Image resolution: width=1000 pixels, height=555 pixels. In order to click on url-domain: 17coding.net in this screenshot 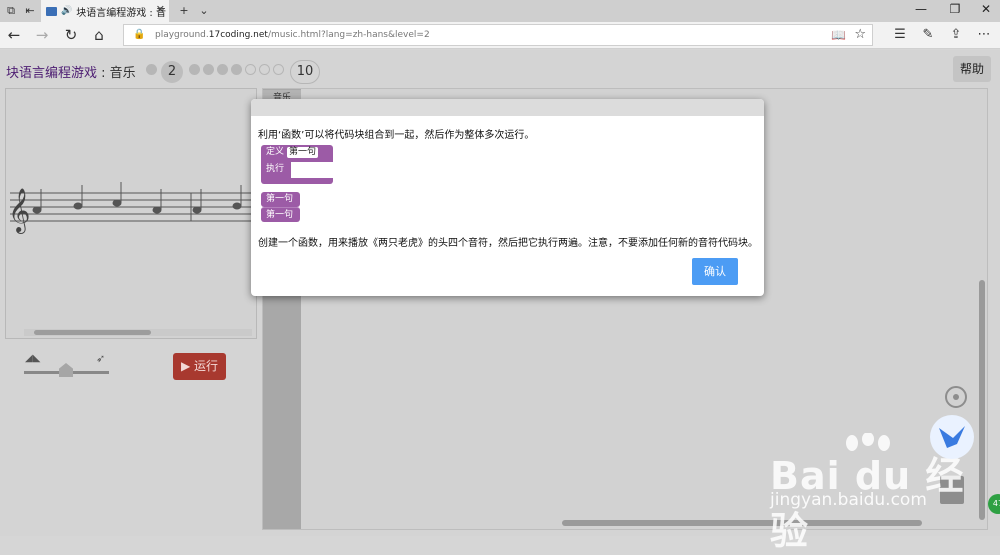, I will do `click(238, 35)`.